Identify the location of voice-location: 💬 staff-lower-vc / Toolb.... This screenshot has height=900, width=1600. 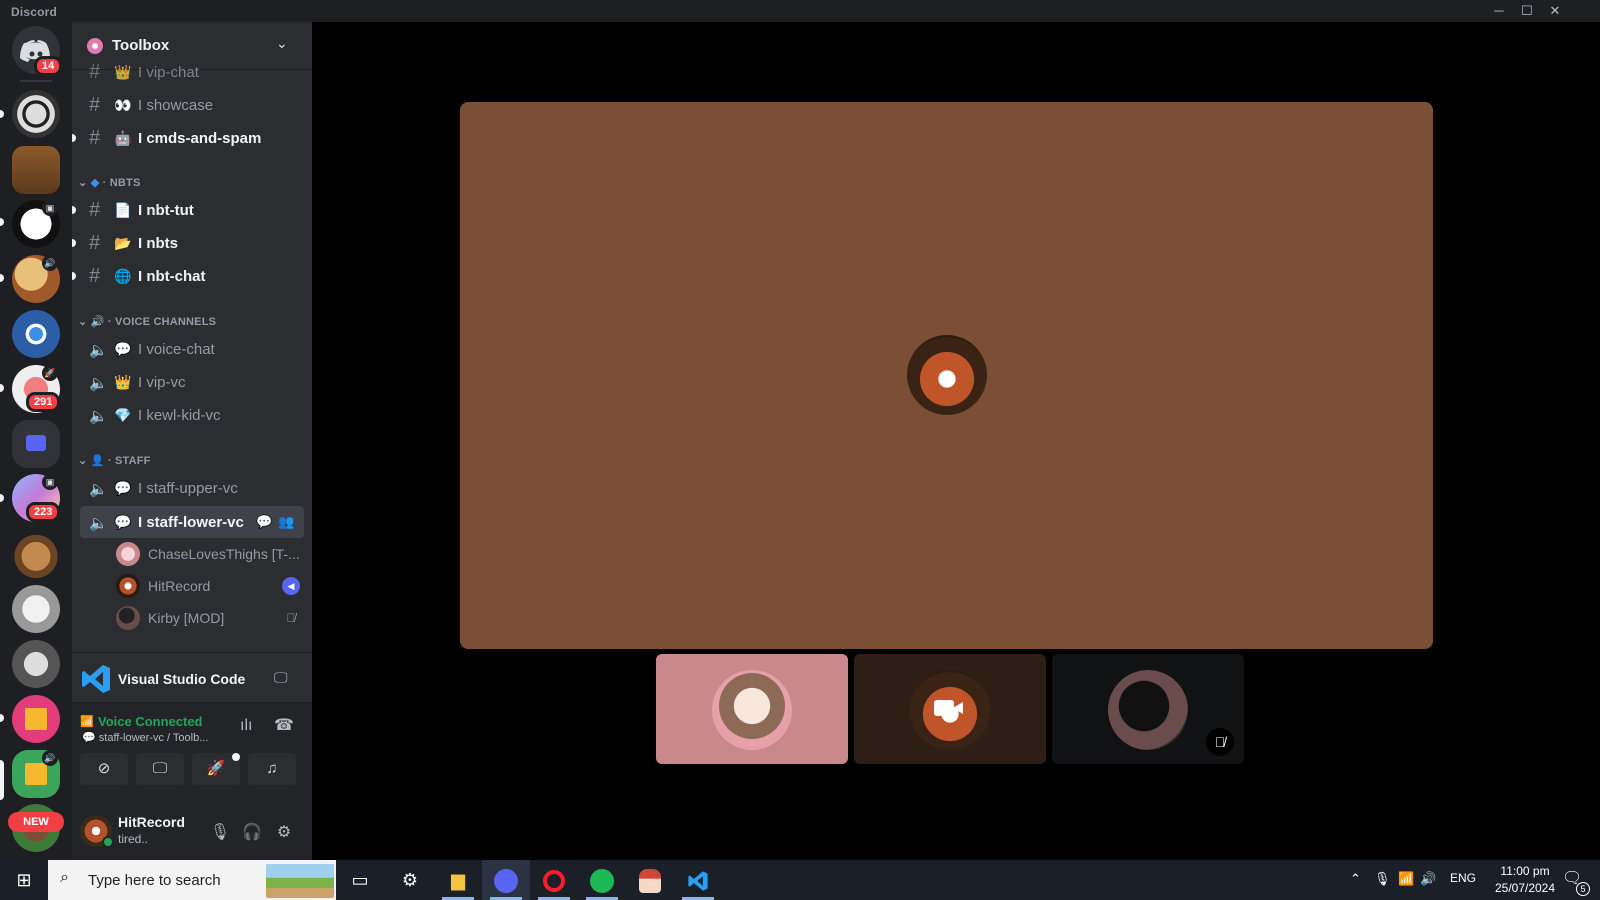
(145, 737).